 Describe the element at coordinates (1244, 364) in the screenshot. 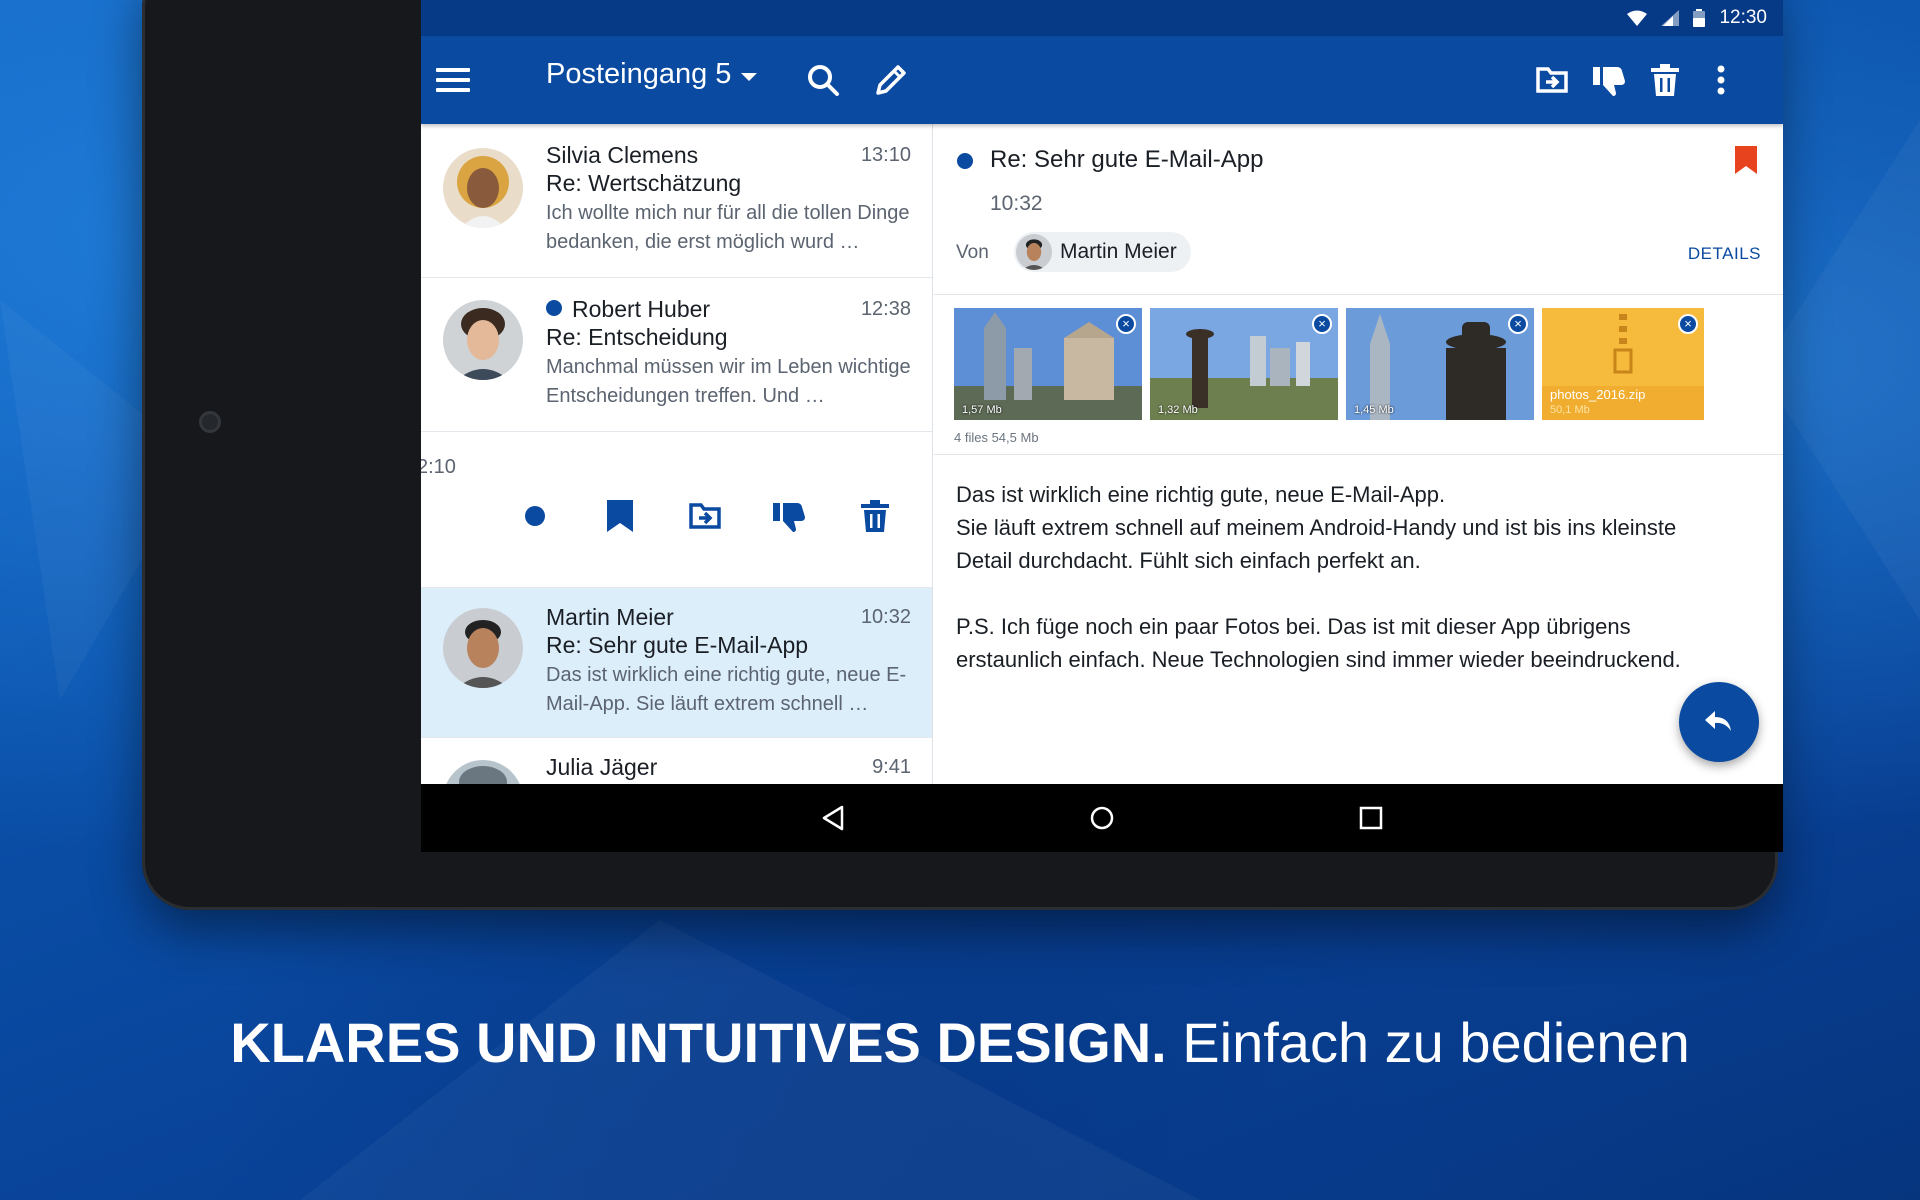

I see `attachment-thumbnail: 1,32 Mb ×` at that location.